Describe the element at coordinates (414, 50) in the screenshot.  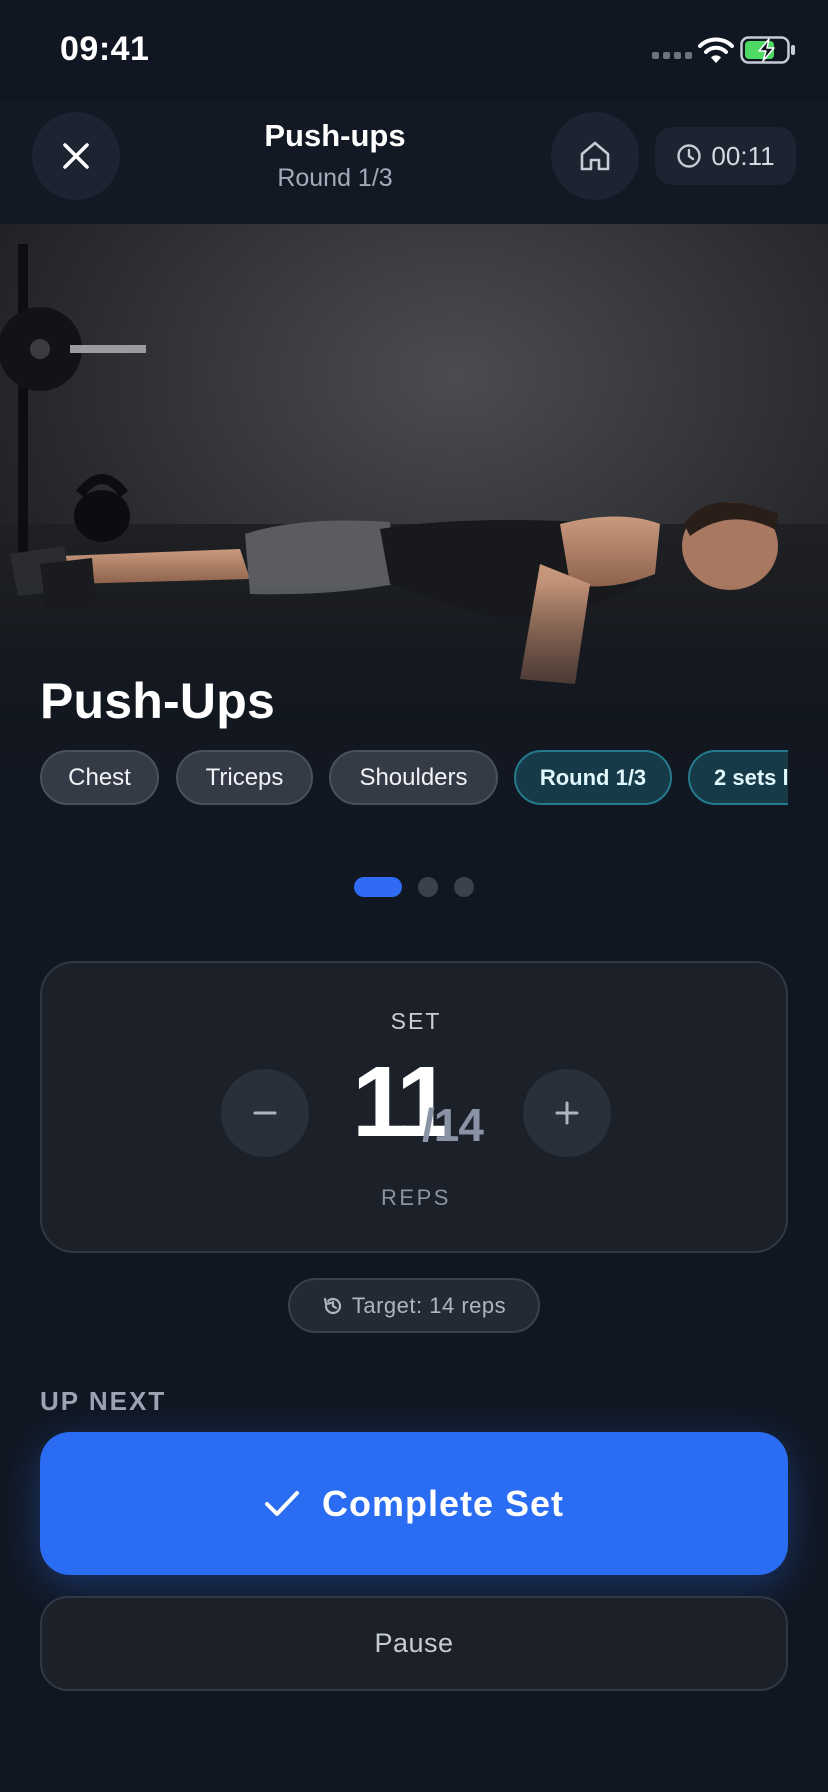
I see `status-bar: 09:41` at that location.